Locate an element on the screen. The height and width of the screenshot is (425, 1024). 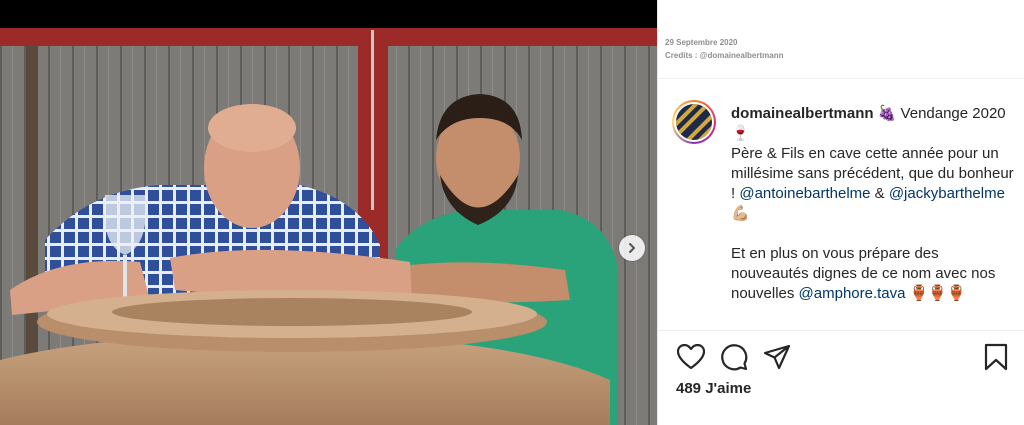
mention-link: @jackybarthelme is located at coordinates (947, 193).